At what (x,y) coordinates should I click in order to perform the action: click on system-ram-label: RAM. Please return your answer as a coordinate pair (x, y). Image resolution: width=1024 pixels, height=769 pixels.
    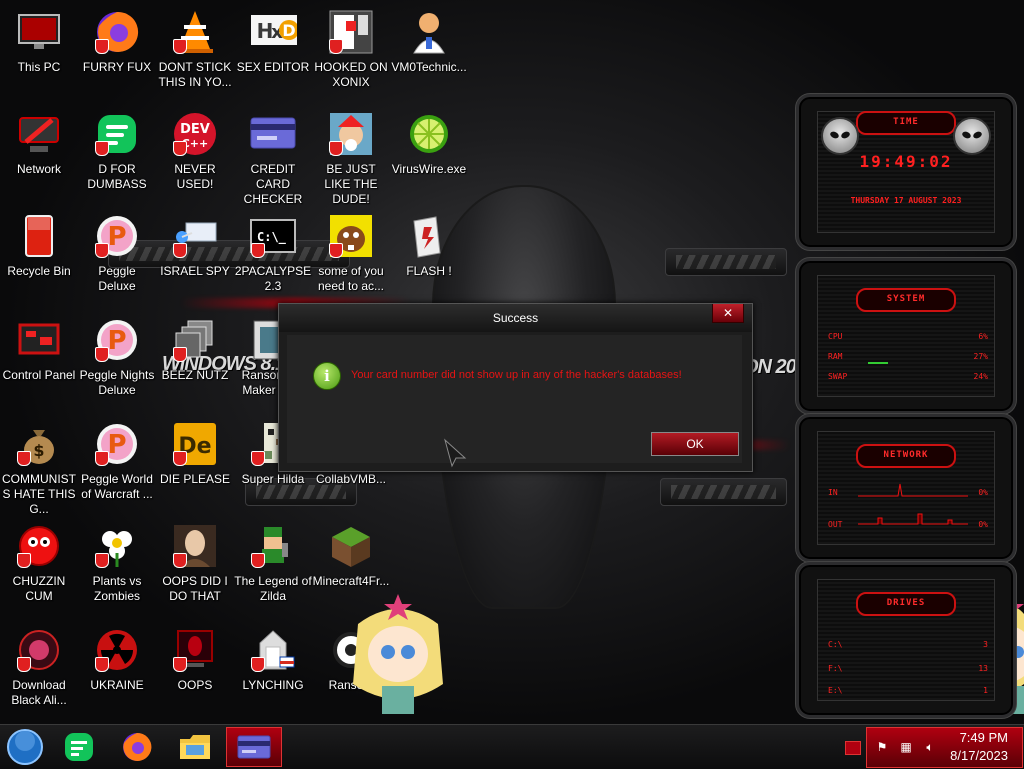
    Looking at the image, I should click on (835, 356).